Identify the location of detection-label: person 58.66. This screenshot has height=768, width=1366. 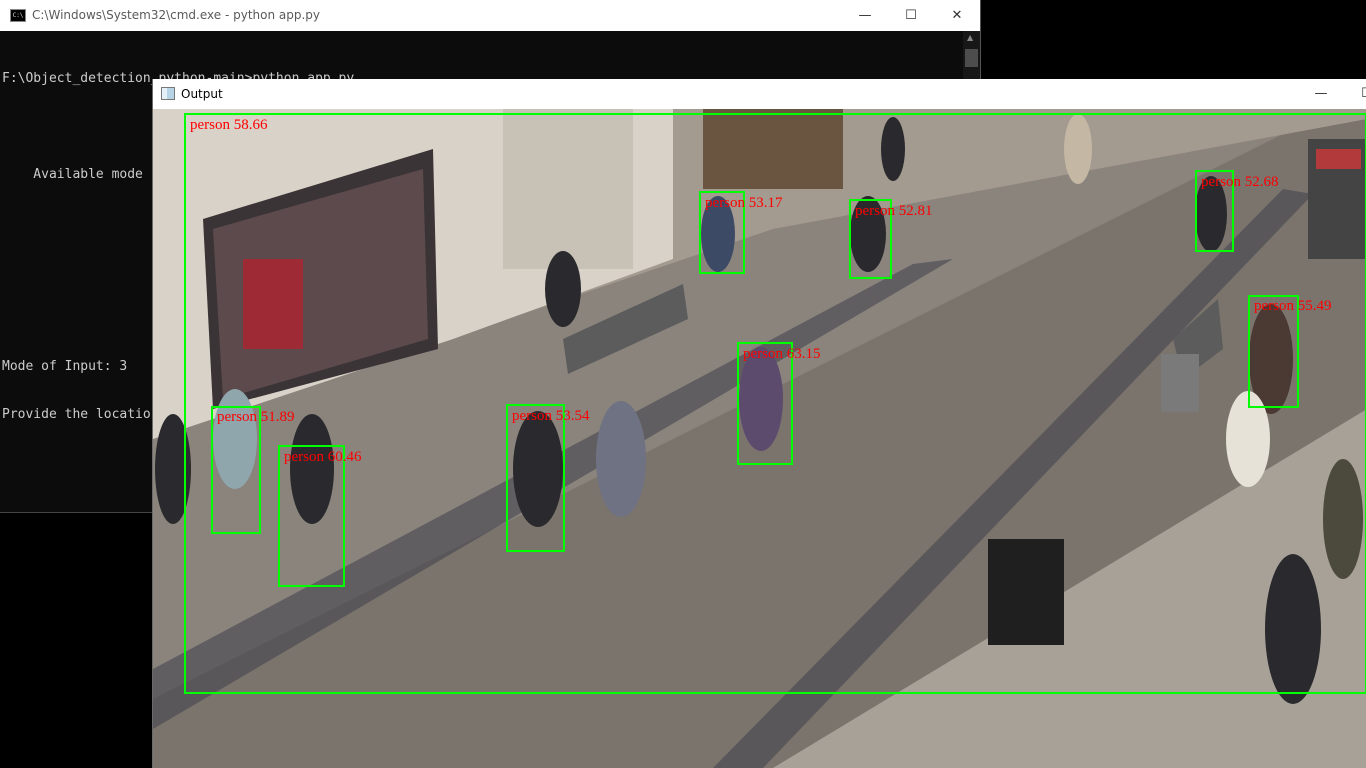
(229, 125).